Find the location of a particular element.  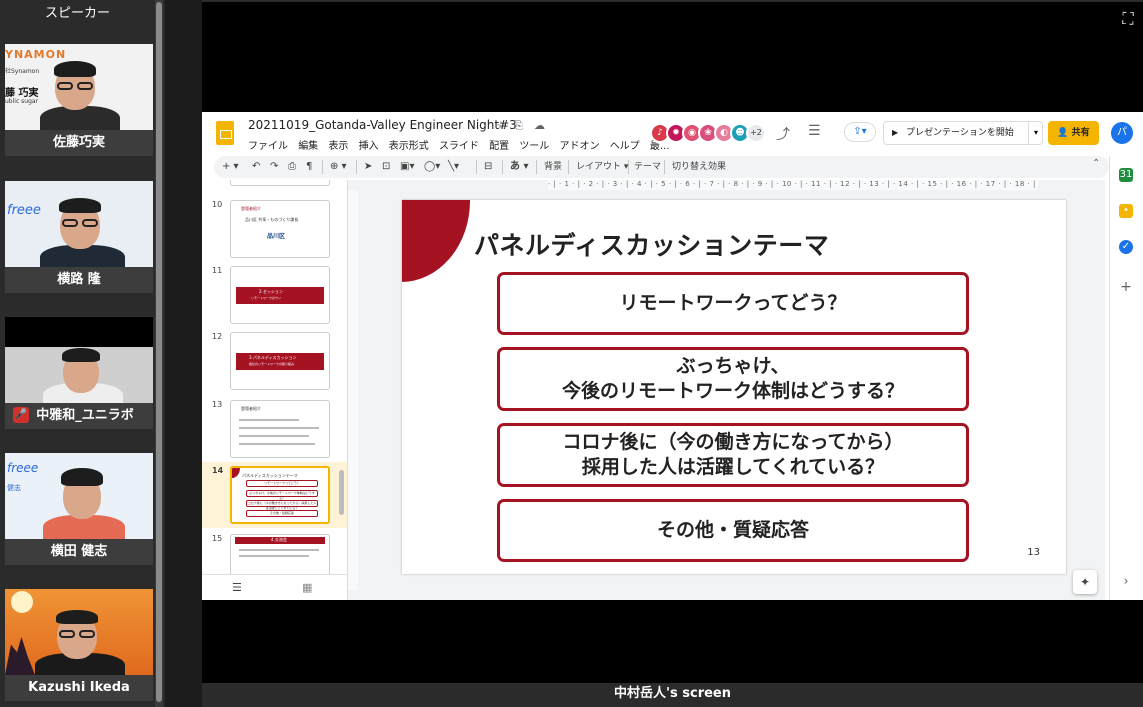

new-slide-icon: + ▾ is located at coordinates (230, 167).